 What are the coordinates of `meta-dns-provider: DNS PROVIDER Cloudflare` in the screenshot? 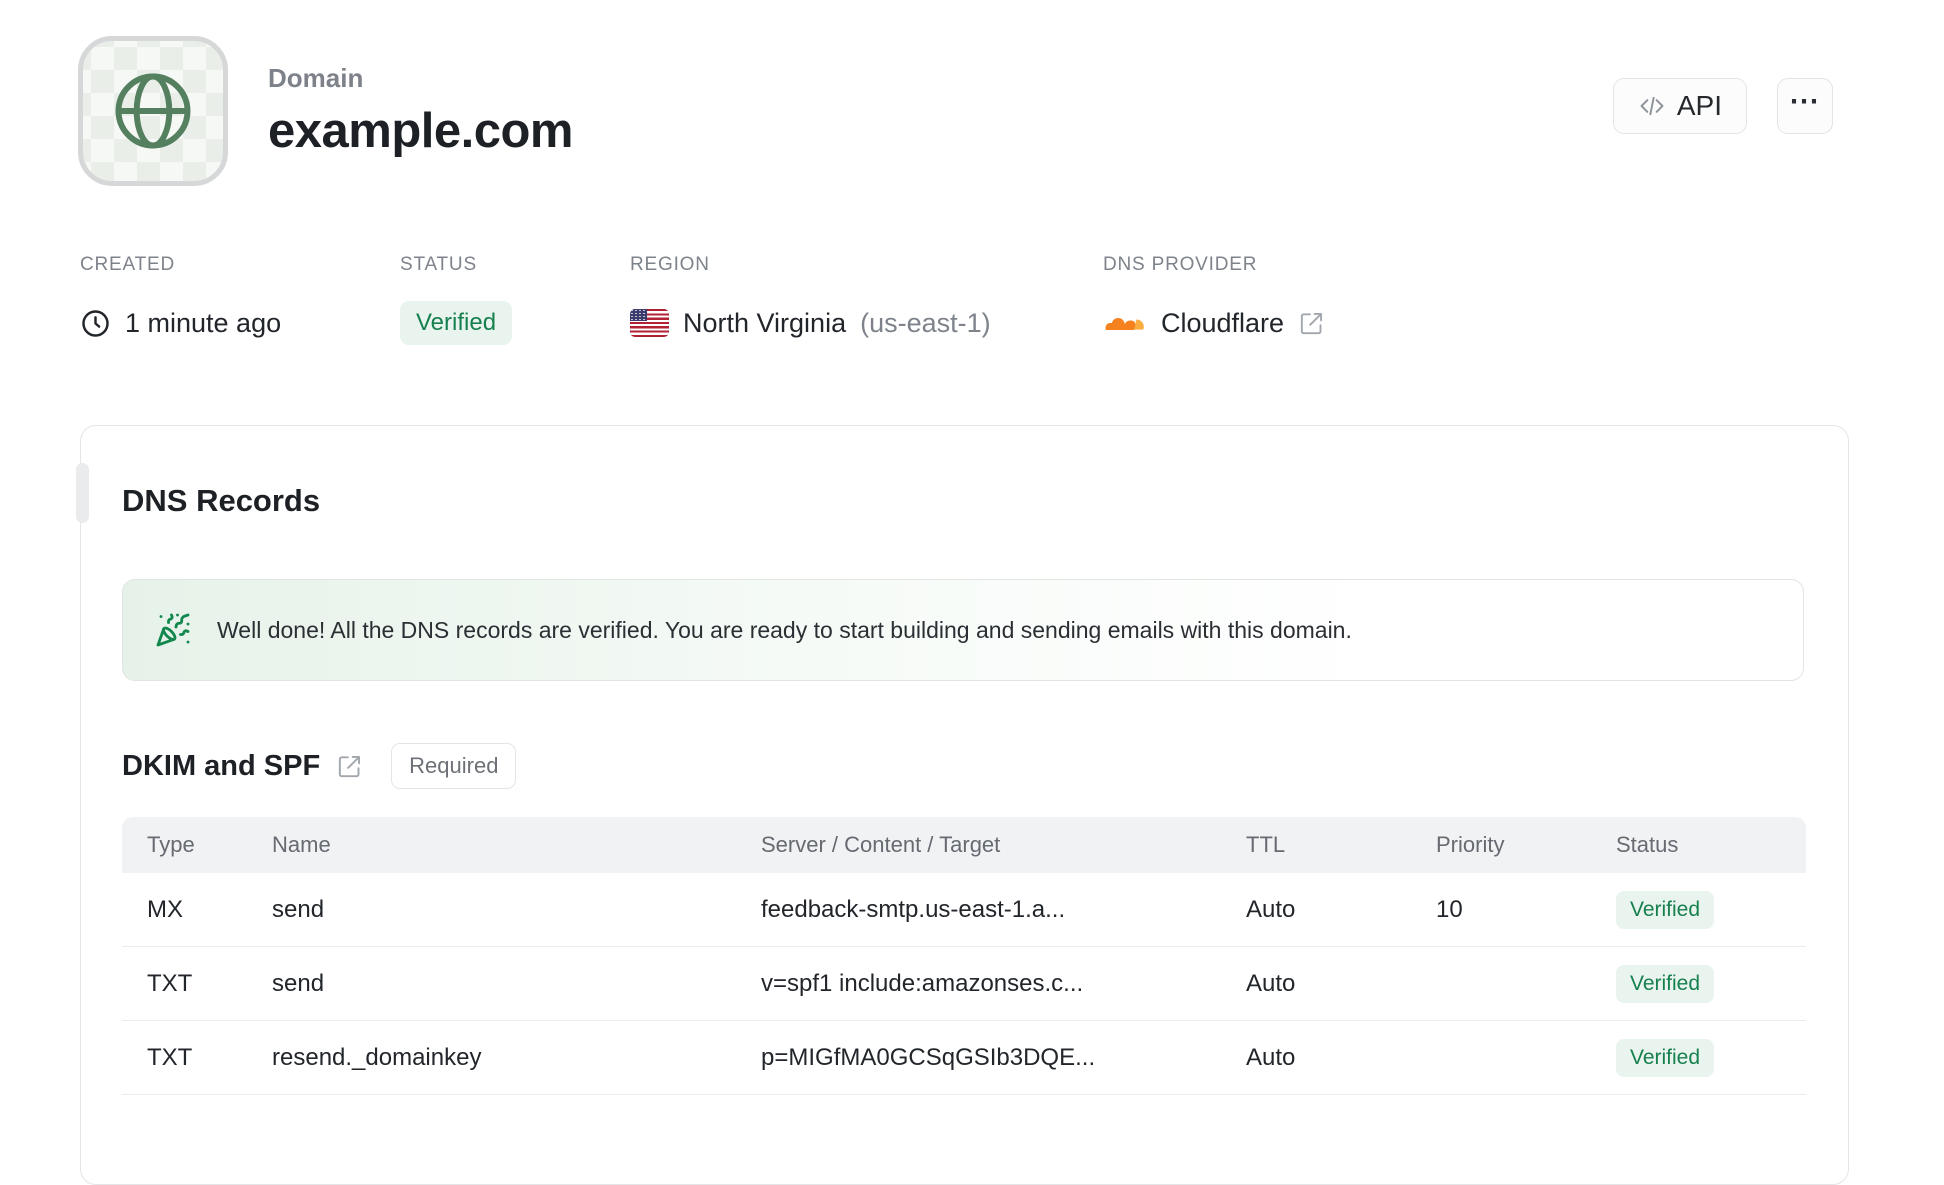 It's located at (1214, 300).